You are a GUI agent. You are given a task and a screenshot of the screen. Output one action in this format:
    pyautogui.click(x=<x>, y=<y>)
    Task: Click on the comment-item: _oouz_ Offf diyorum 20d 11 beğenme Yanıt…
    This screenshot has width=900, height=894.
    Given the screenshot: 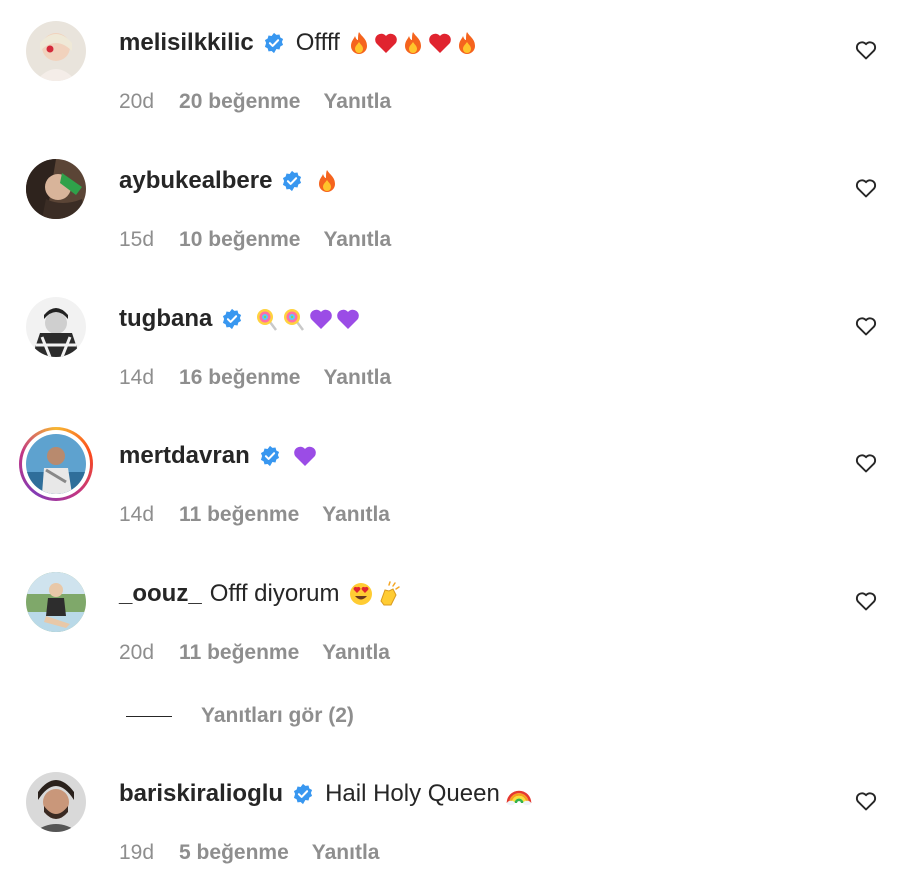 What is the action you would take?
    pyautogui.click(x=450, y=632)
    